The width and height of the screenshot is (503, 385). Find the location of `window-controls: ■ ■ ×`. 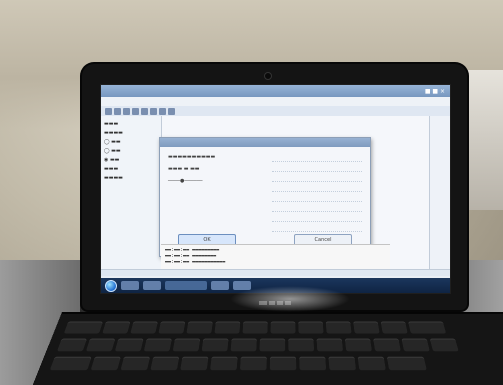

window-controls: ■ ■ × is located at coordinates (434, 91).